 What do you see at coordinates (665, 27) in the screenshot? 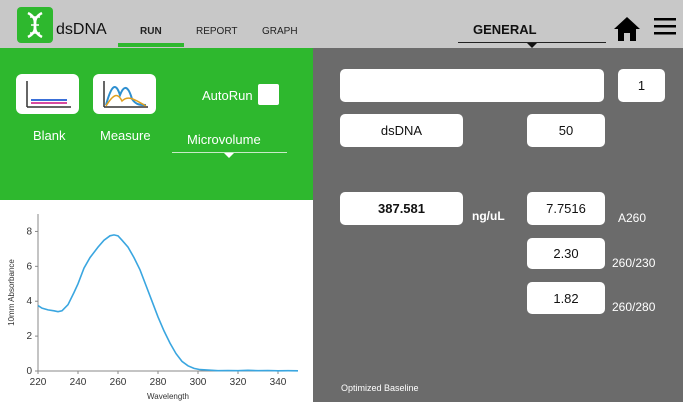
I see `hamburger-menu-icon` at bounding box center [665, 27].